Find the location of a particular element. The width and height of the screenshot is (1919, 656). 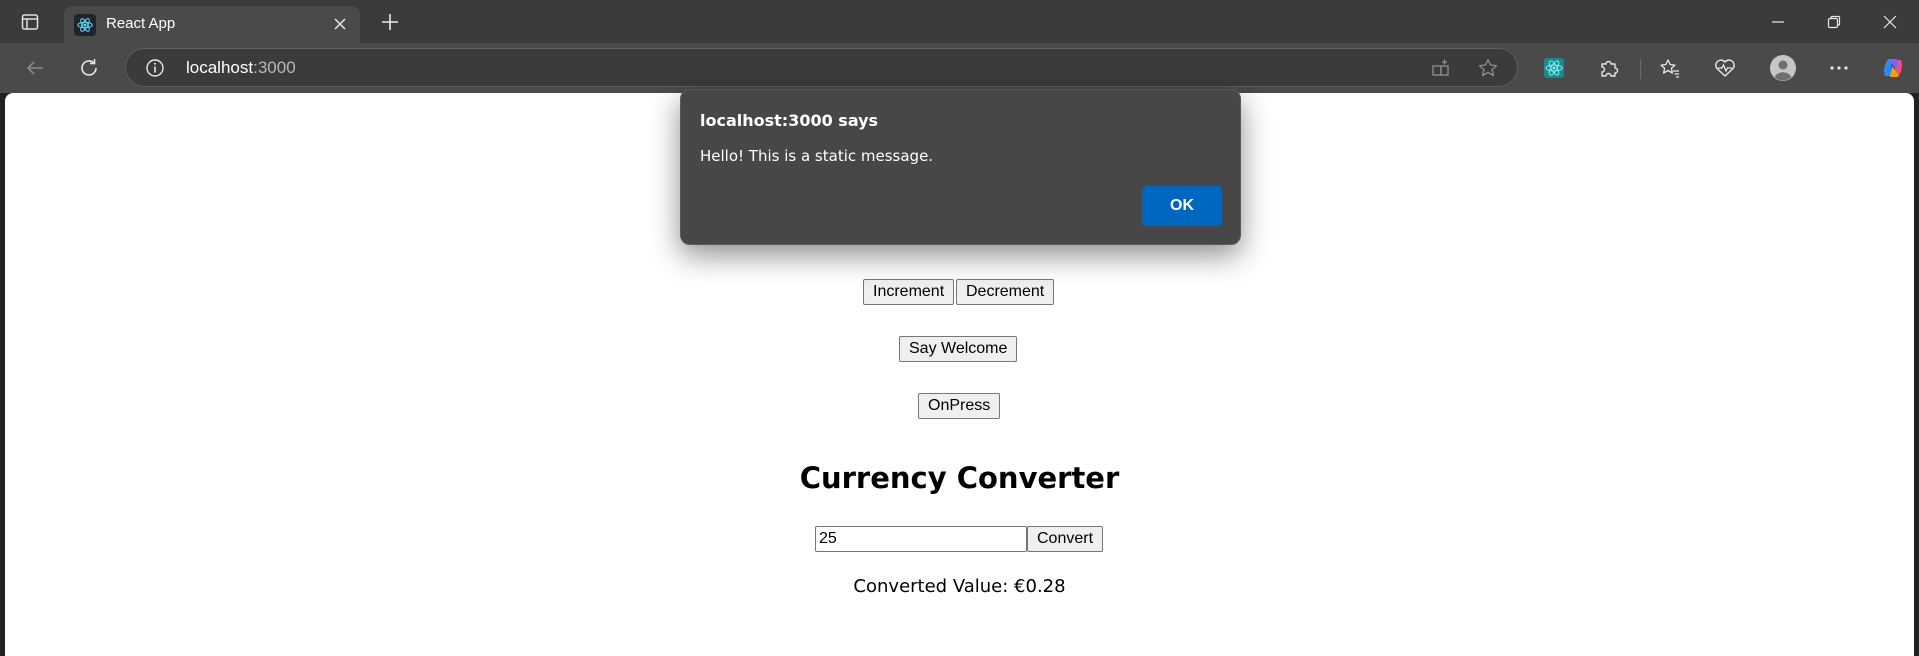

refresh-icon is located at coordinates (89, 68).